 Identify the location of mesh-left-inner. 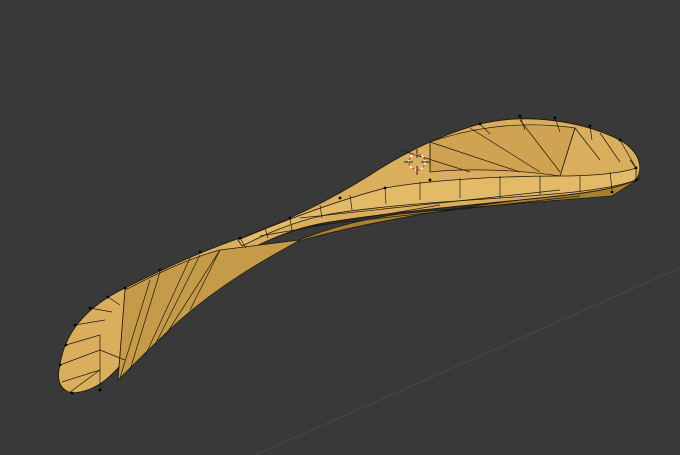
(209, 310).